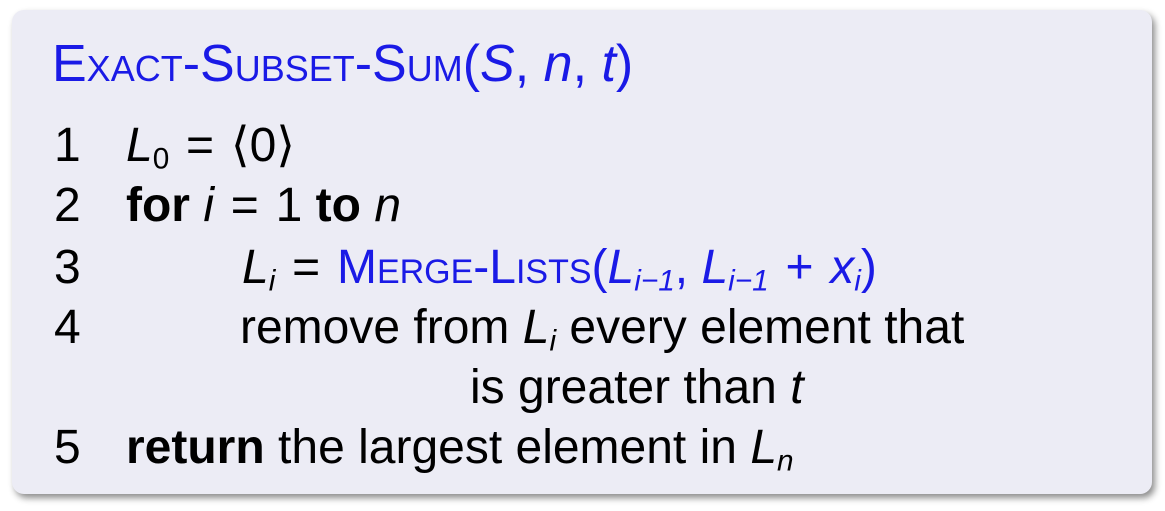 This screenshot has height=511, width=1165. Describe the element at coordinates (375, 327) in the screenshot. I see `text-remove-from: remove from` at that location.